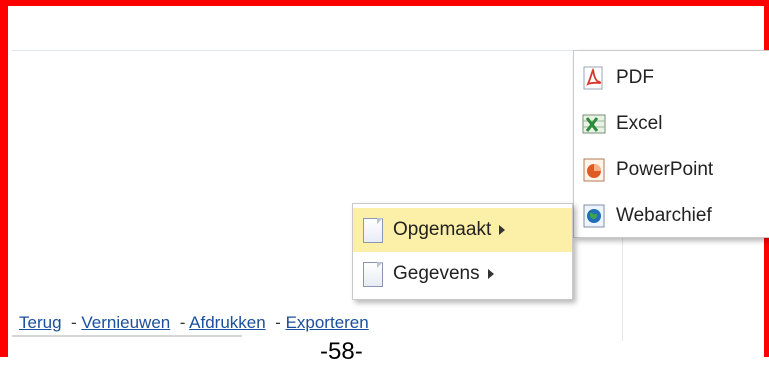 Image resolution: width=769 pixels, height=366 pixels. I want to click on export-submenu: PDF Excel PowerPoint Webarchief, so click(671, 144).